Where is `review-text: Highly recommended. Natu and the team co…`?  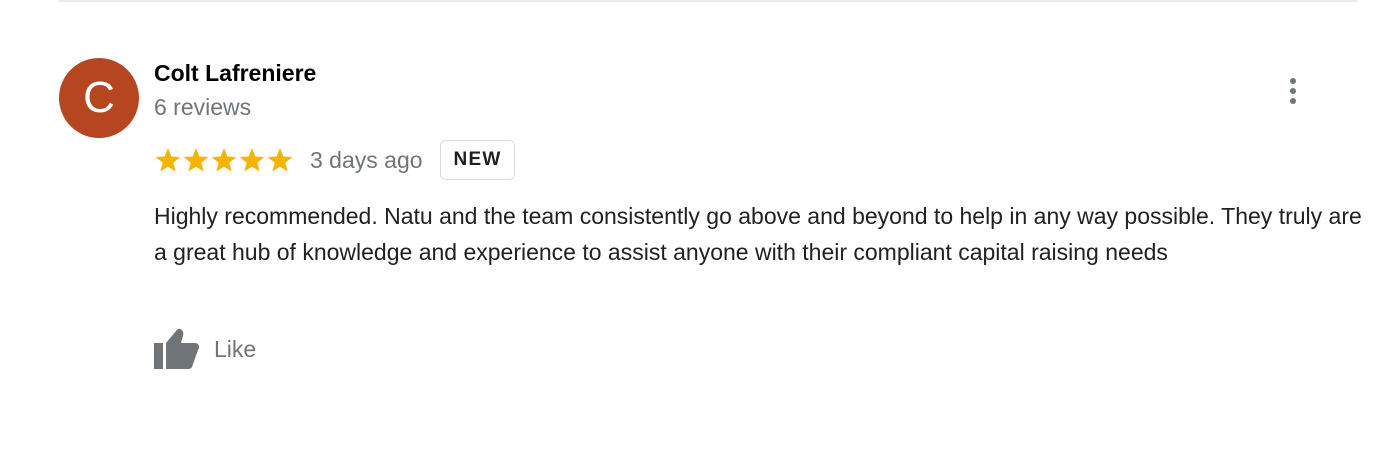
review-text: Highly recommended. Natu and the team co… is located at coordinates (758, 234).